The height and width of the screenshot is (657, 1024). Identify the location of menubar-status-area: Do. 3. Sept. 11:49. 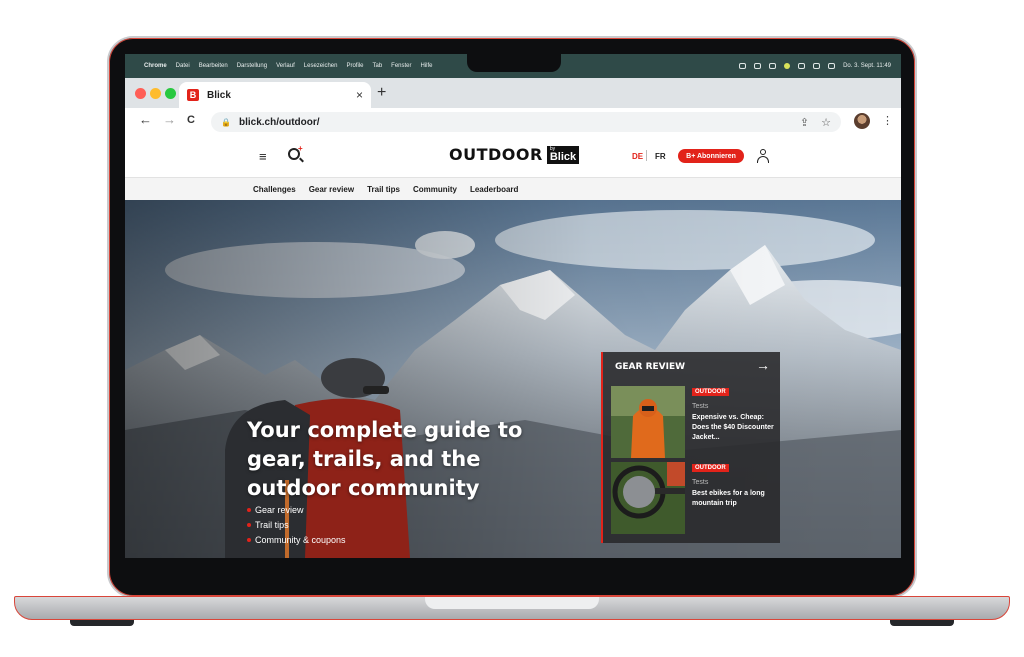
(815, 66).